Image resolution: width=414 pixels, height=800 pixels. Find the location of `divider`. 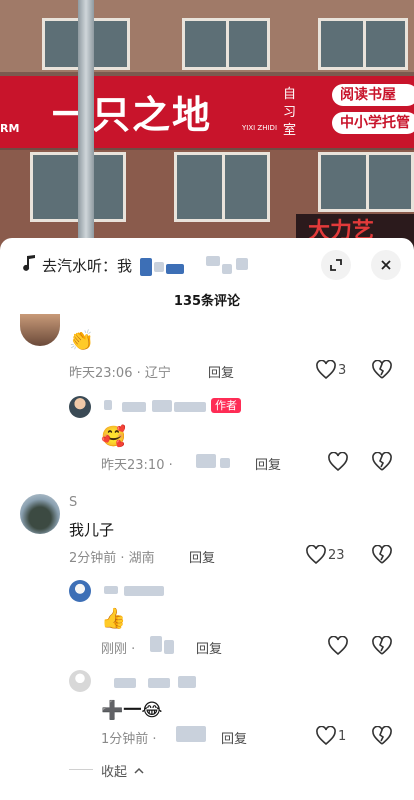

divider is located at coordinates (81, 769).